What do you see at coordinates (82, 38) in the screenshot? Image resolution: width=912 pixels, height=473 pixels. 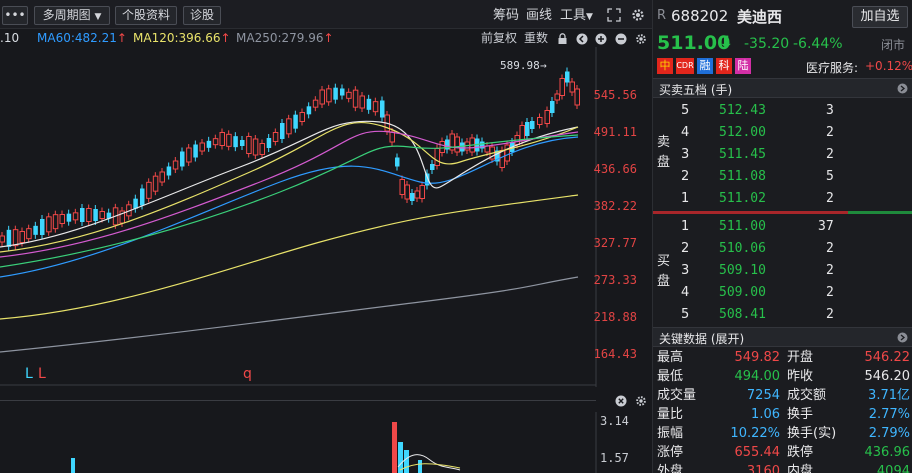 I see `ma60-legend: MA60:482.21↑` at bounding box center [82, 38].